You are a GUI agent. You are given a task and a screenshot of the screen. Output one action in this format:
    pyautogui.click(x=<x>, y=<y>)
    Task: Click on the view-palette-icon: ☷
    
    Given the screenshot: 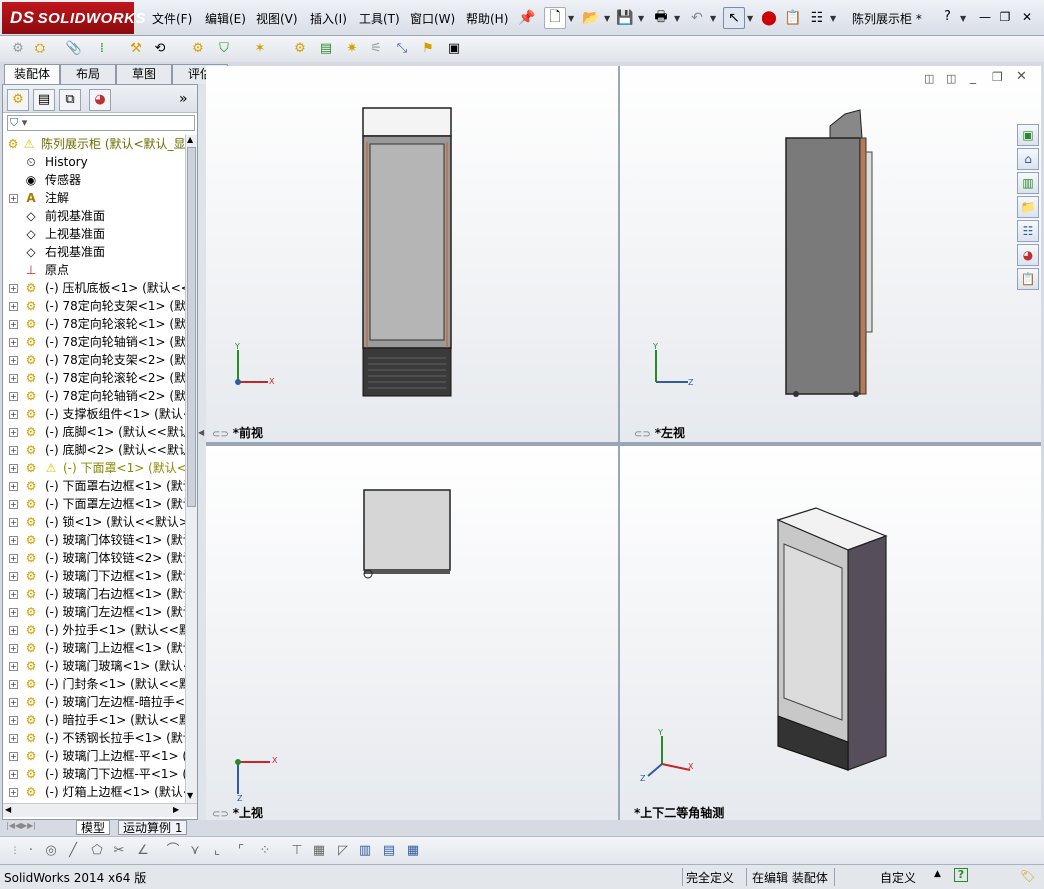 What is the action you would take?
    pyautogui.click(x=1028, y=231)
    